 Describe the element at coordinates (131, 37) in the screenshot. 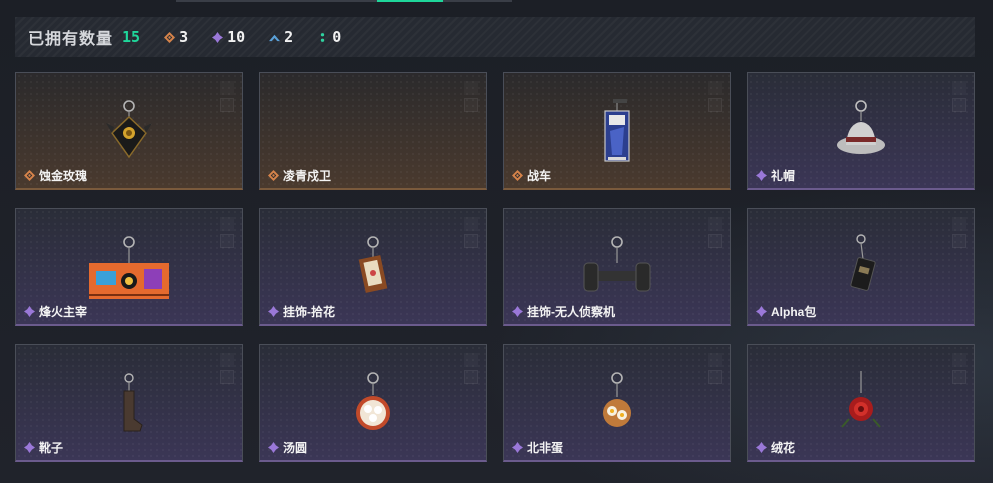

I see `owned-count-total: 15` at that location.